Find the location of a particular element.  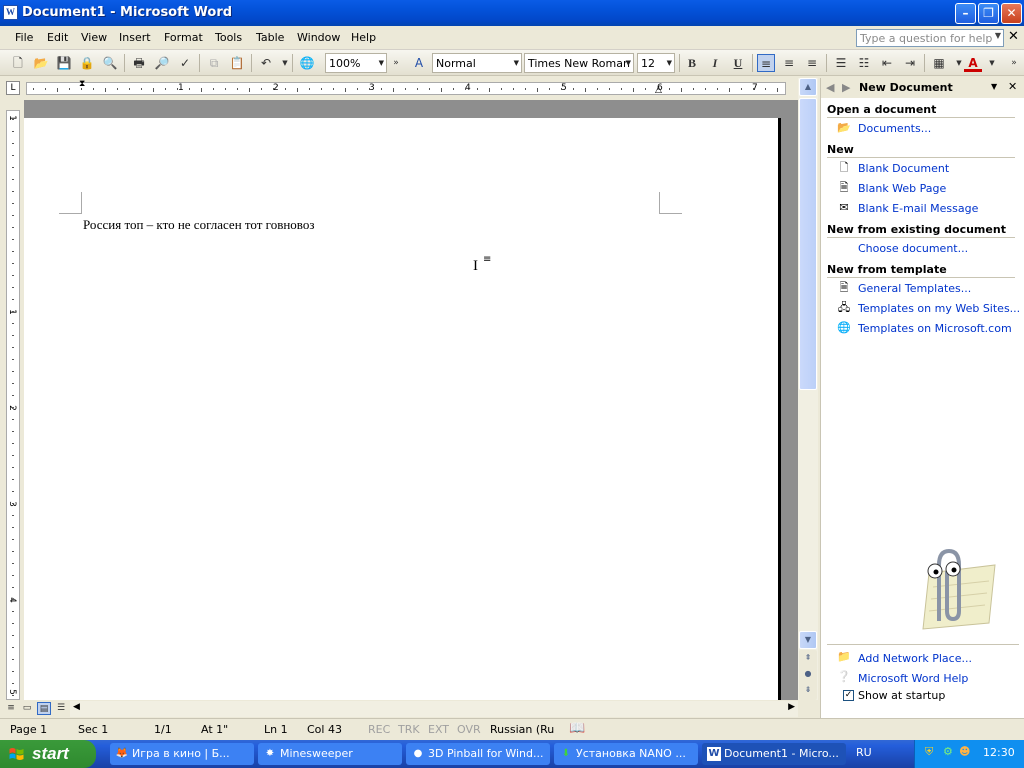

status-rec: REC is located at coordinates (379, 729).